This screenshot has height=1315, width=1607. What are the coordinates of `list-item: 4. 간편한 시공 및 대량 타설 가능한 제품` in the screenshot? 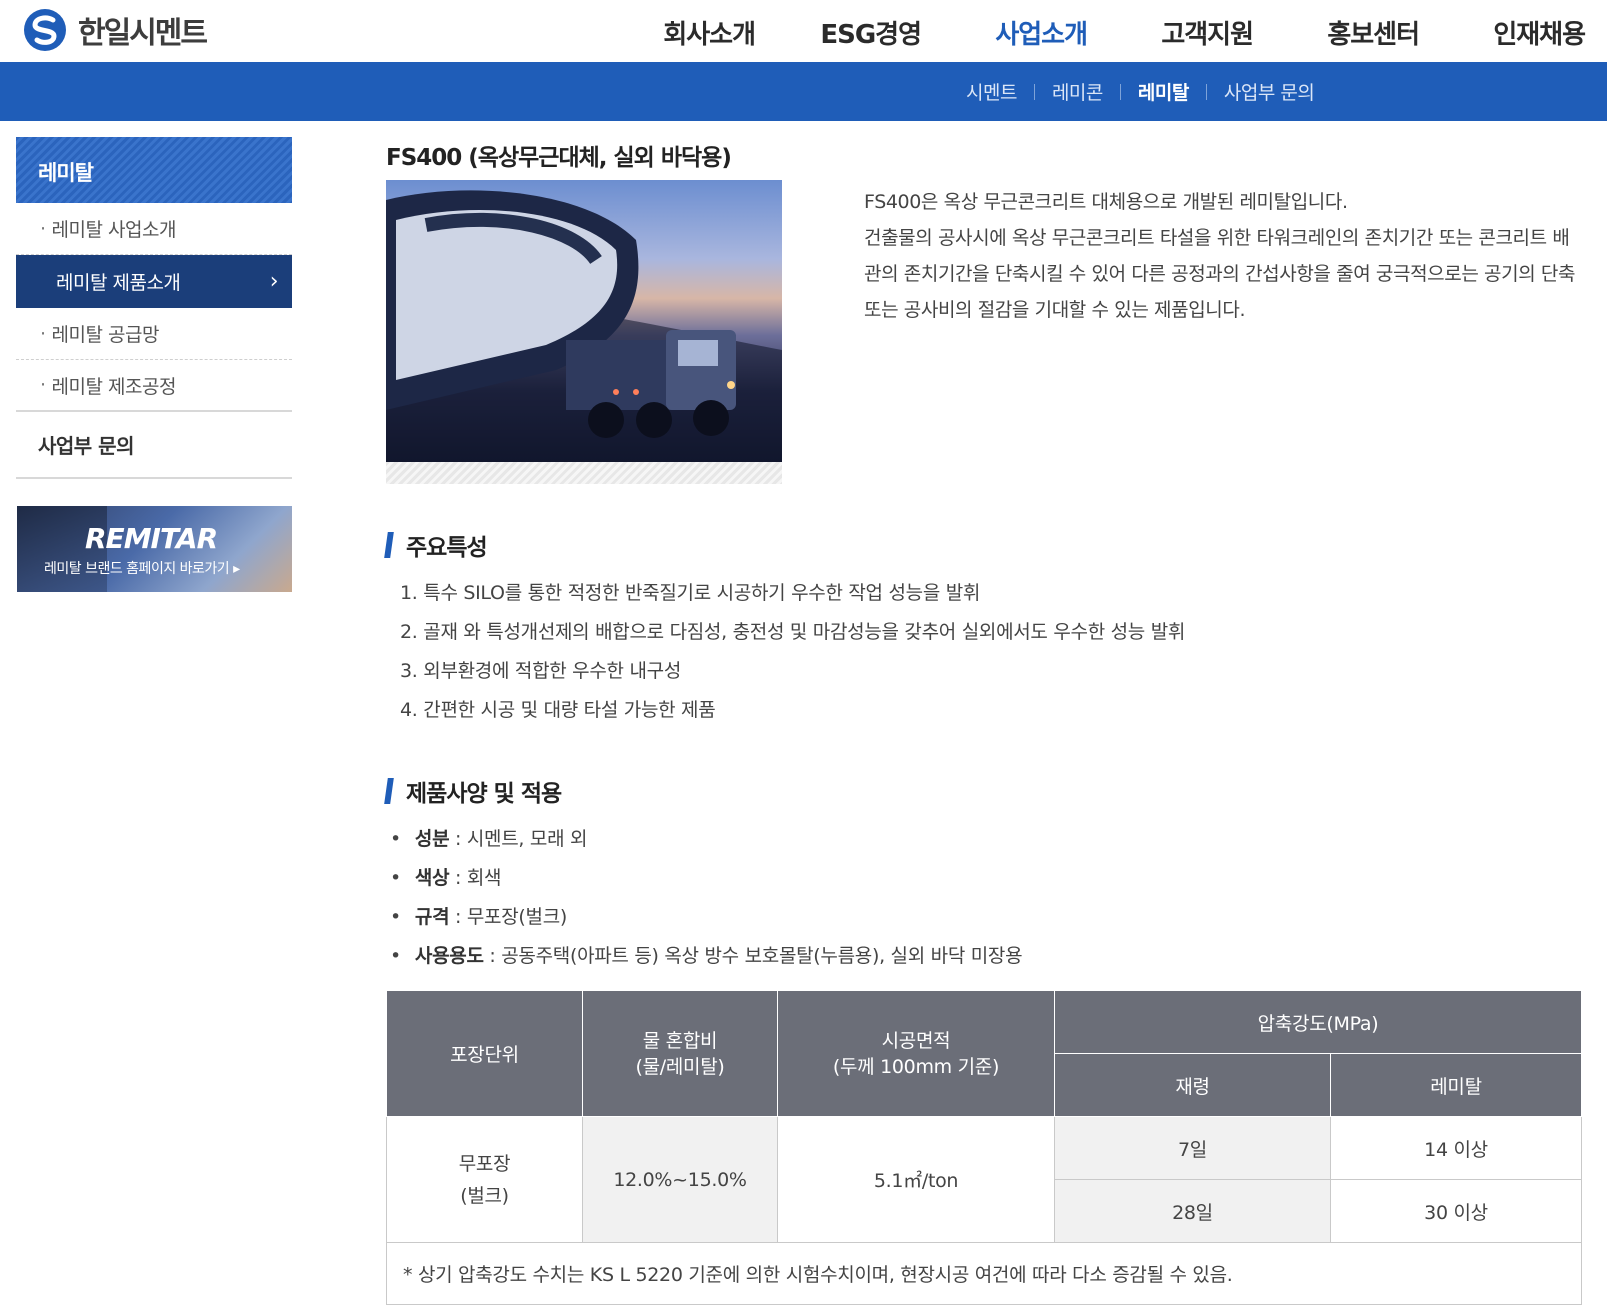 It's located at (558, 710).